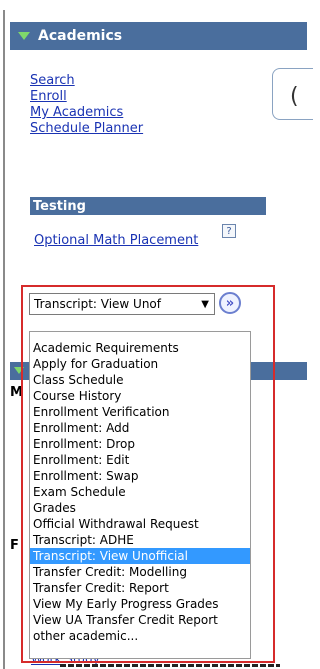  Describe the element at coordinates (140, 508) in the screenshot. I see `dropdown-option: Grades` at that location.